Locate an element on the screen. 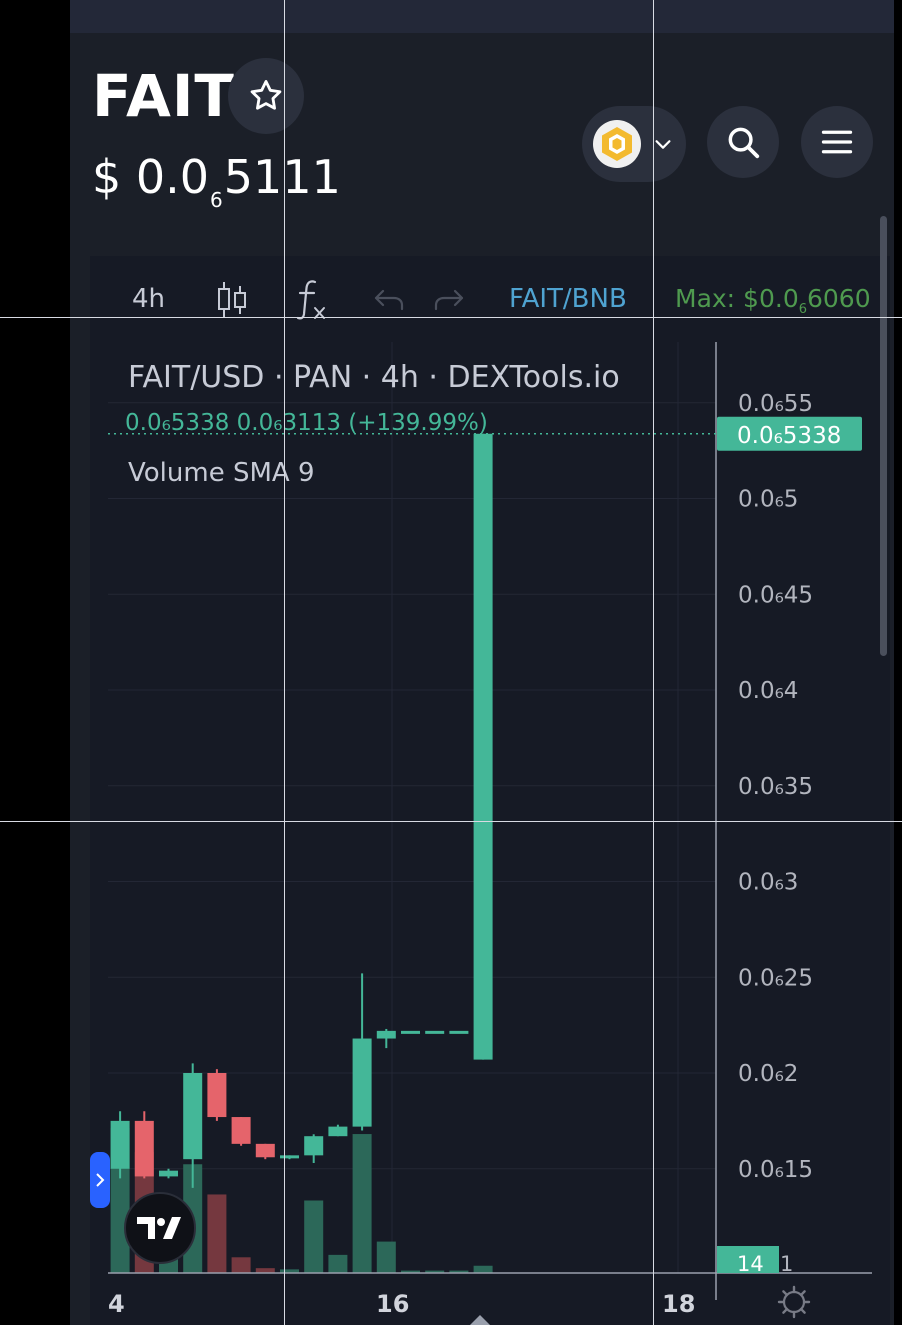 This screenshot has width=902, height=1325. y-axis-label: 0.0₆55 is located at coordinates (775, 404).